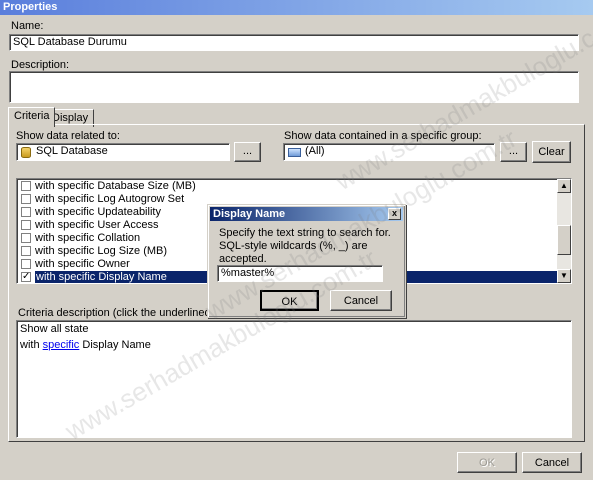  I want to click on related-value: SQL Database, so click(72, 151).